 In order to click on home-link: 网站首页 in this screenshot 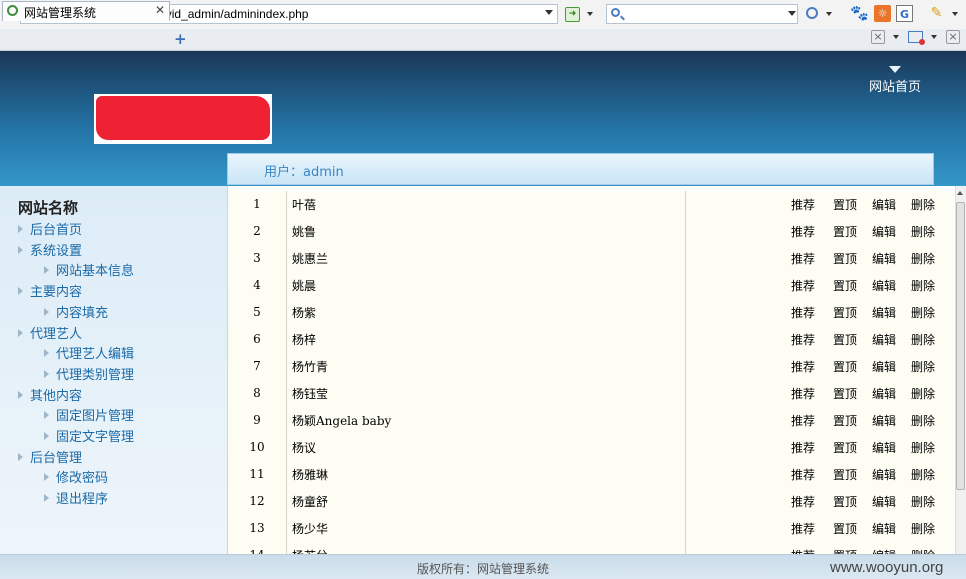, I will do `click(895, 85)`.